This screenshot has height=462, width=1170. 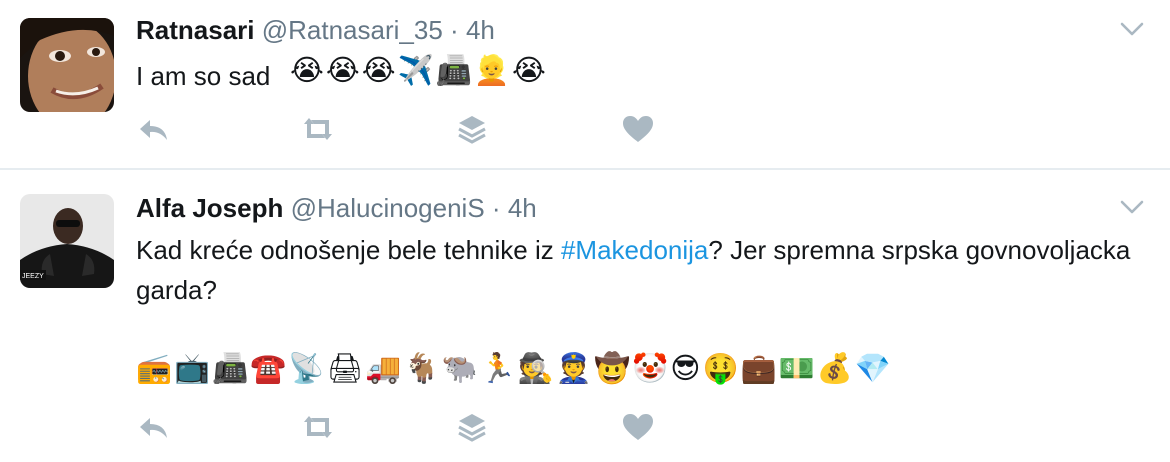 What do you see at coordinates (634, 250) in the screenshot?
I see `hashtag-link: #Makedonija` at bounding box center [634, 250].